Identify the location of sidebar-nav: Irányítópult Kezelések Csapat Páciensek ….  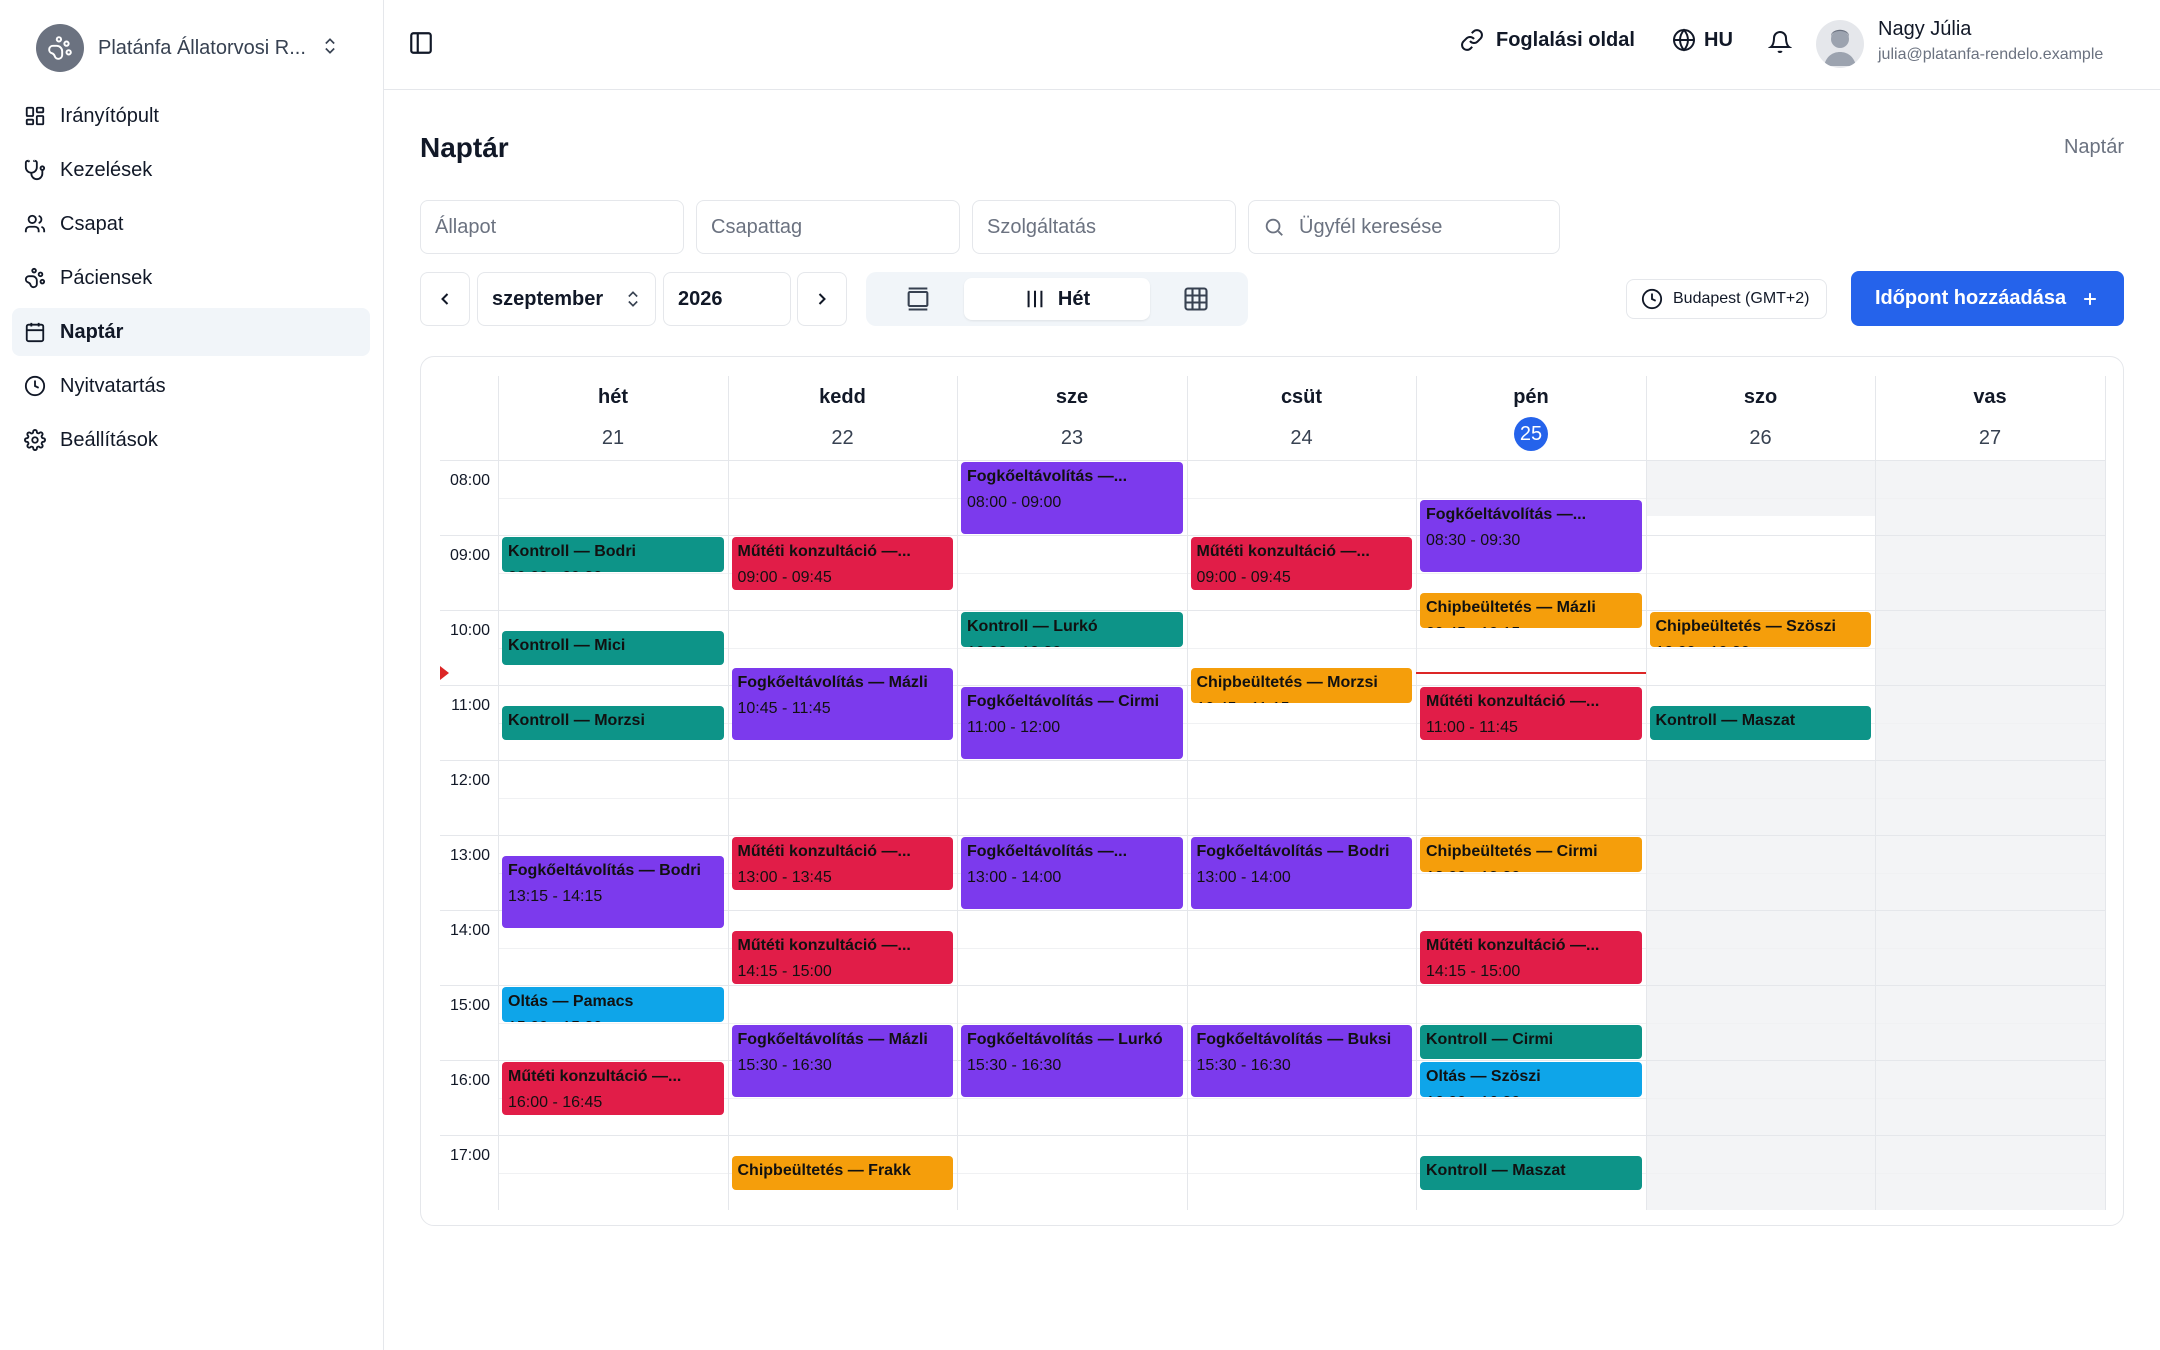
(191, 281).